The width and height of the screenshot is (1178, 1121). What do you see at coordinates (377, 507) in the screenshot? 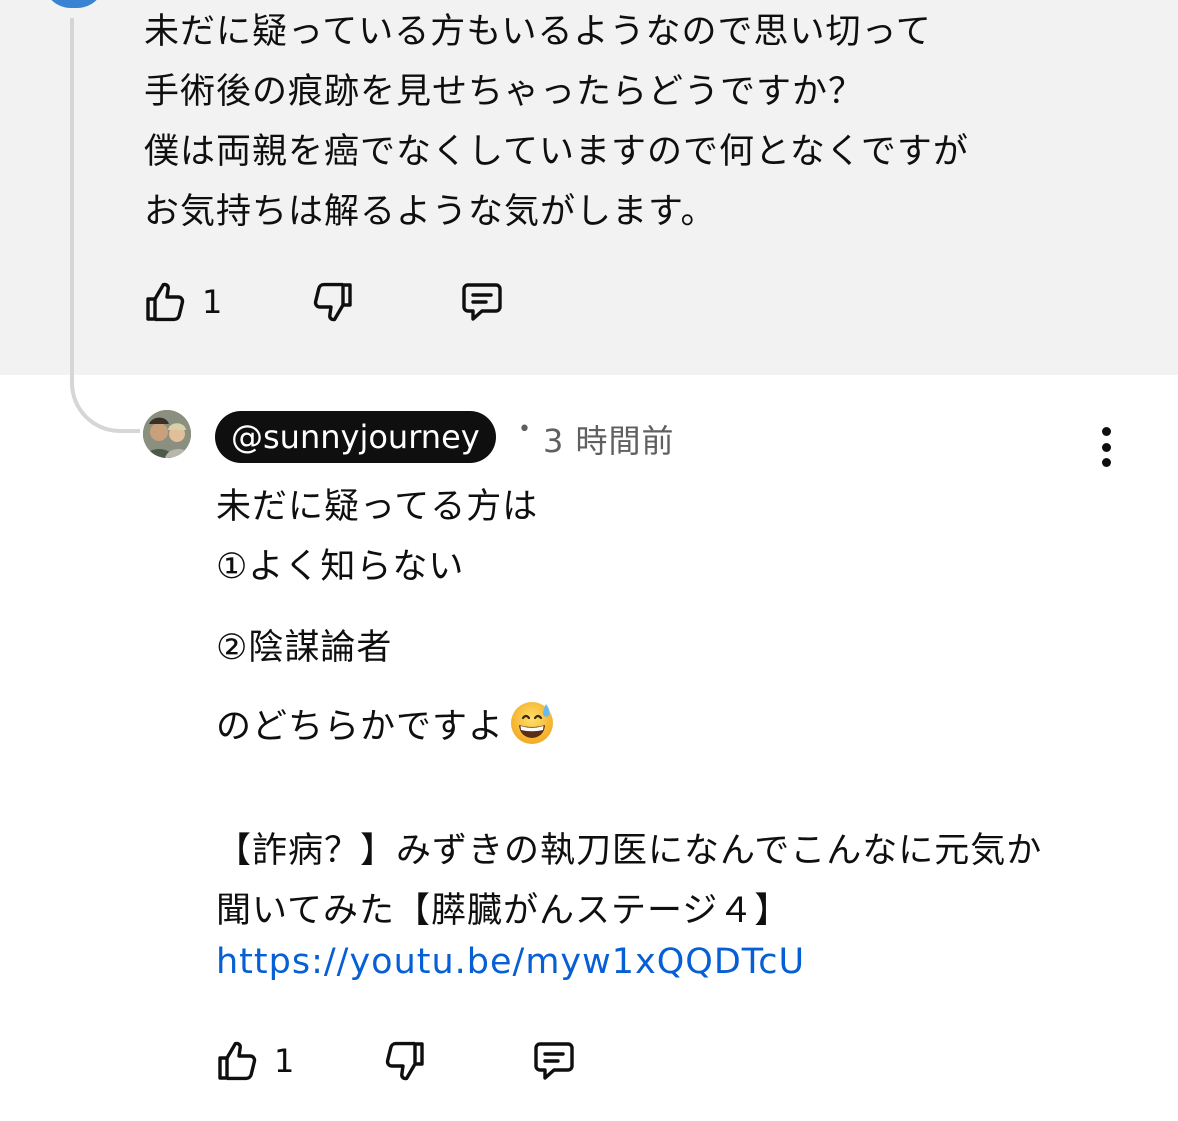
I see `reply-line: 未だに疑ってる方は` at bounding box center [377, 507].